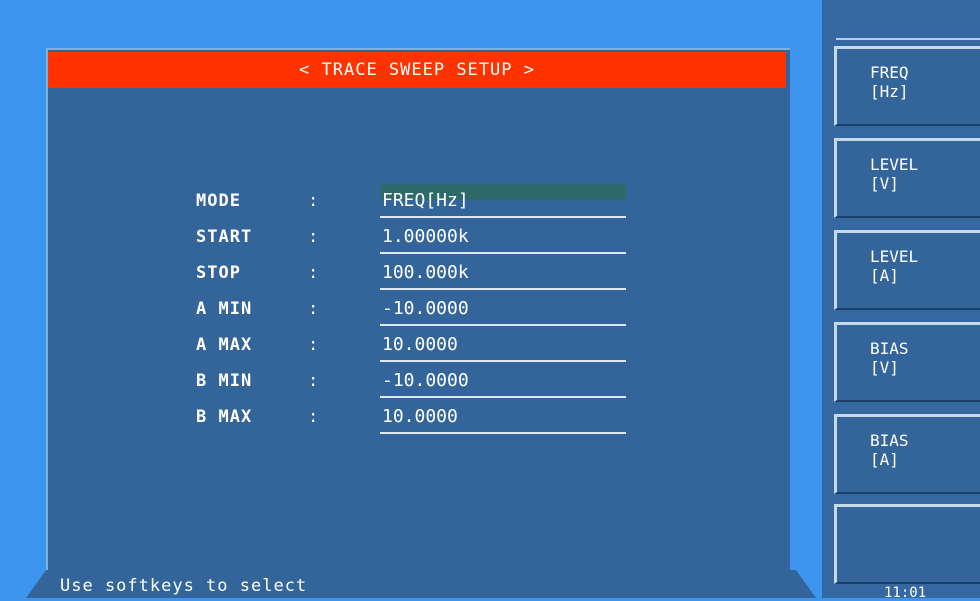 Image resolution: width=980 pixels, height=601 pixels. What do you see at coordinates (218, 273) in the screenshot?
I see `field-label: STOP` at bounding box center [218, 273].